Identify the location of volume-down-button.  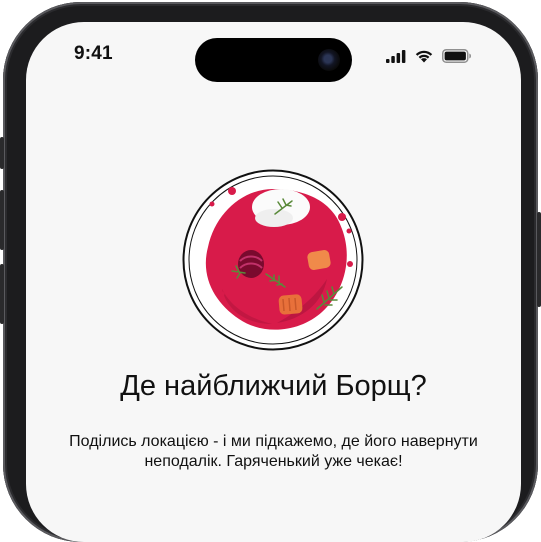
(2, 294).